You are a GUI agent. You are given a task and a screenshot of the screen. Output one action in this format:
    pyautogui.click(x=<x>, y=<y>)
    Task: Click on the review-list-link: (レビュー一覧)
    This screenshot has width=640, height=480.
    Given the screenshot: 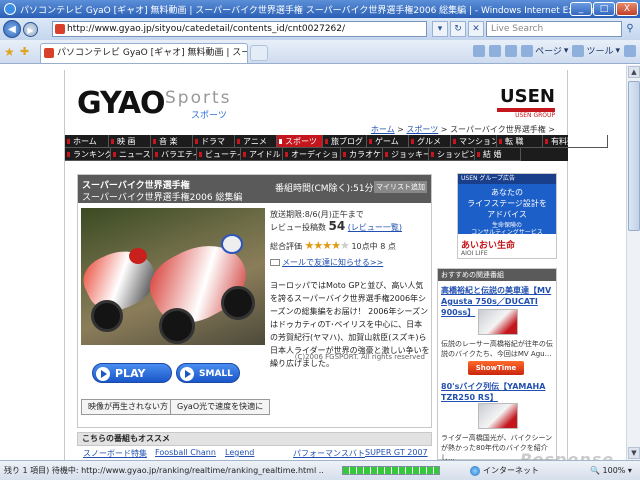 What is the action you would take?
    pyautogui.click(x=375, y=227)
    